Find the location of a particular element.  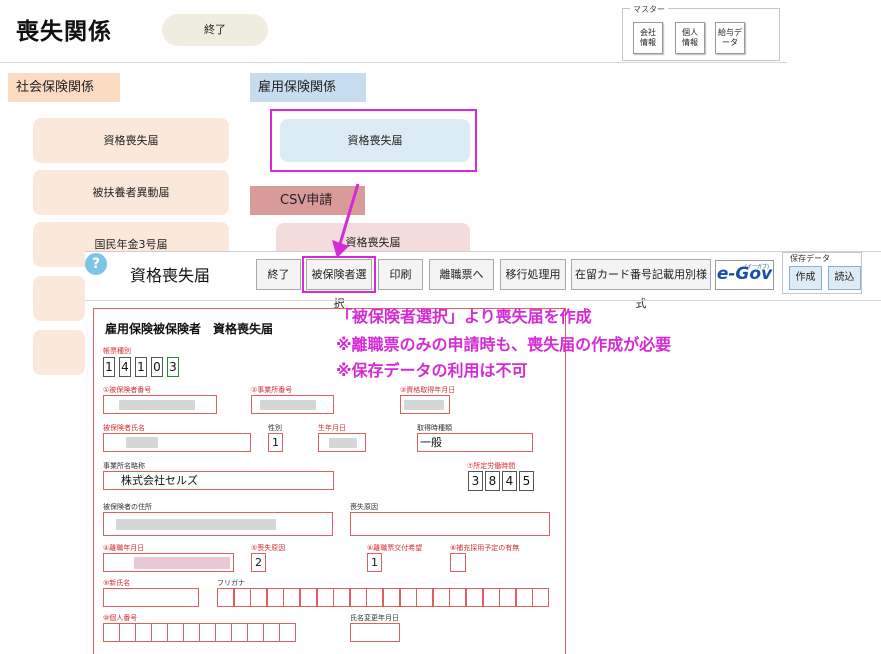

company-info-button: 会社情報 is located at coordinates (648, 38).